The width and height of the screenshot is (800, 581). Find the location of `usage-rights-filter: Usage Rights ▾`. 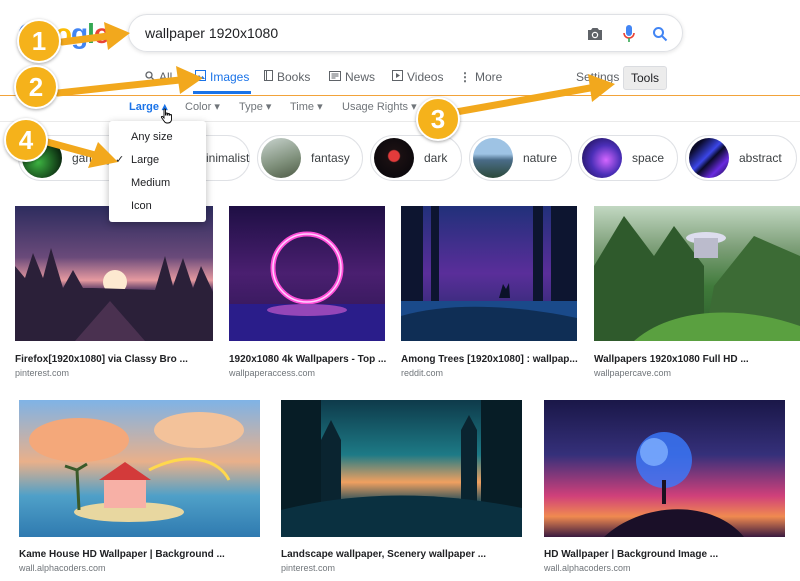

usage-rights-filter: Usage Rights ▾ is located at coordinates (379, 106).